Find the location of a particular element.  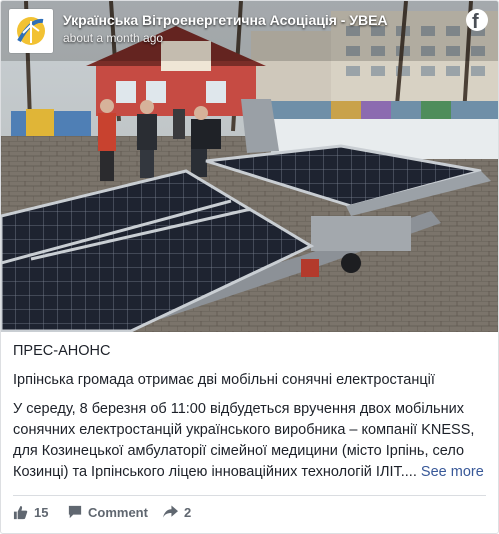

like-count: 15 is located at coordinates (41, 512).